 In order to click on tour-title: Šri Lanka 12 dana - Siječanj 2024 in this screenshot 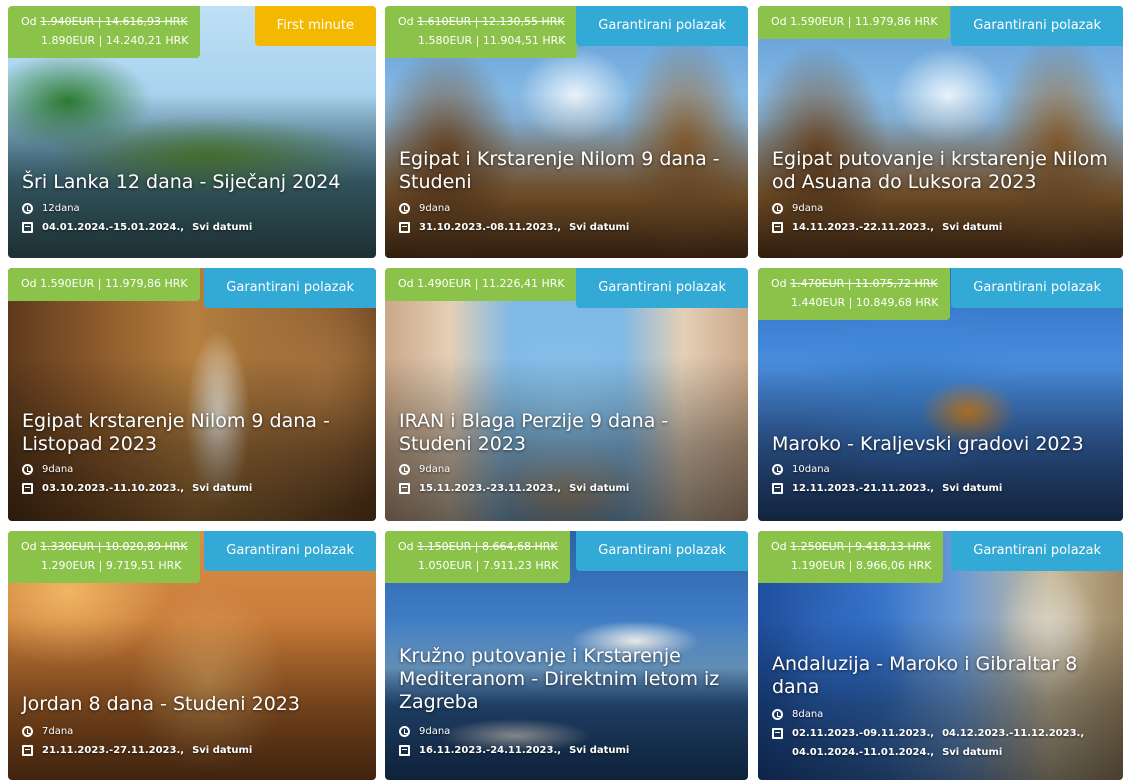, I will do `click(193, 182)`.